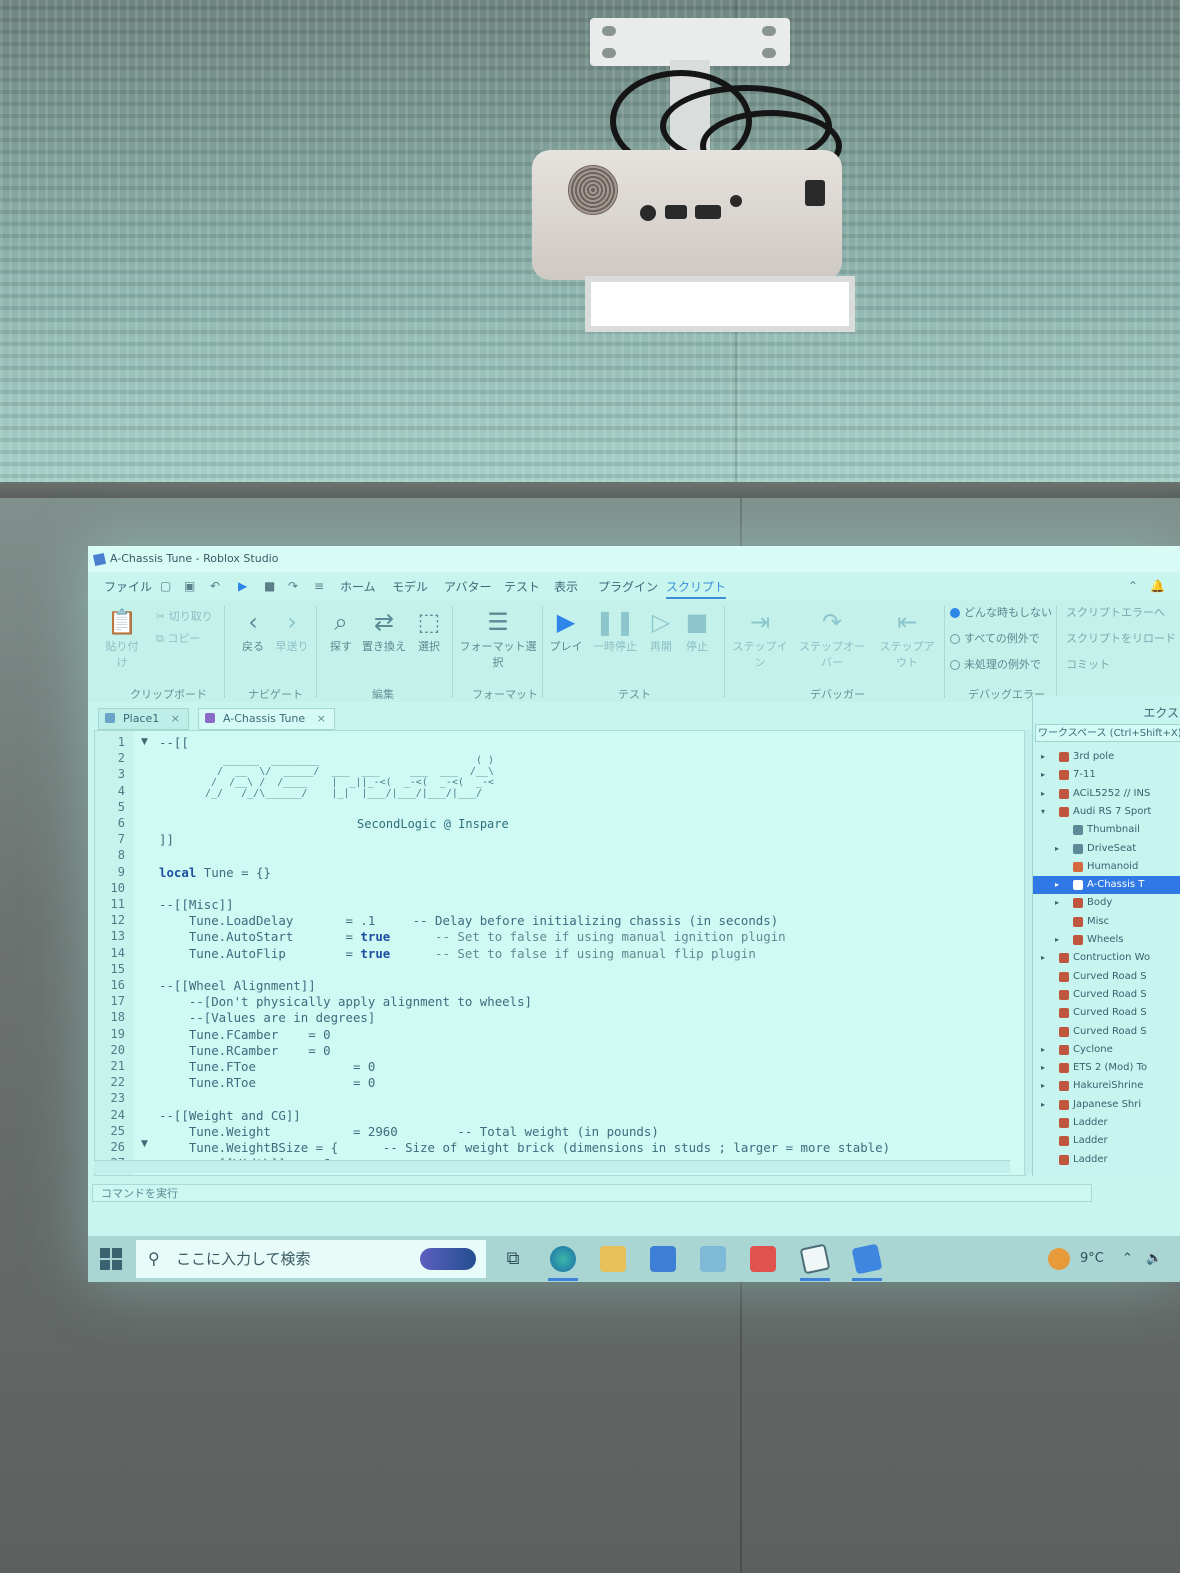  Describe the element at coordinates (196, 904) in the screenshot. I see `code-line: --[[Misc]]` at that location.